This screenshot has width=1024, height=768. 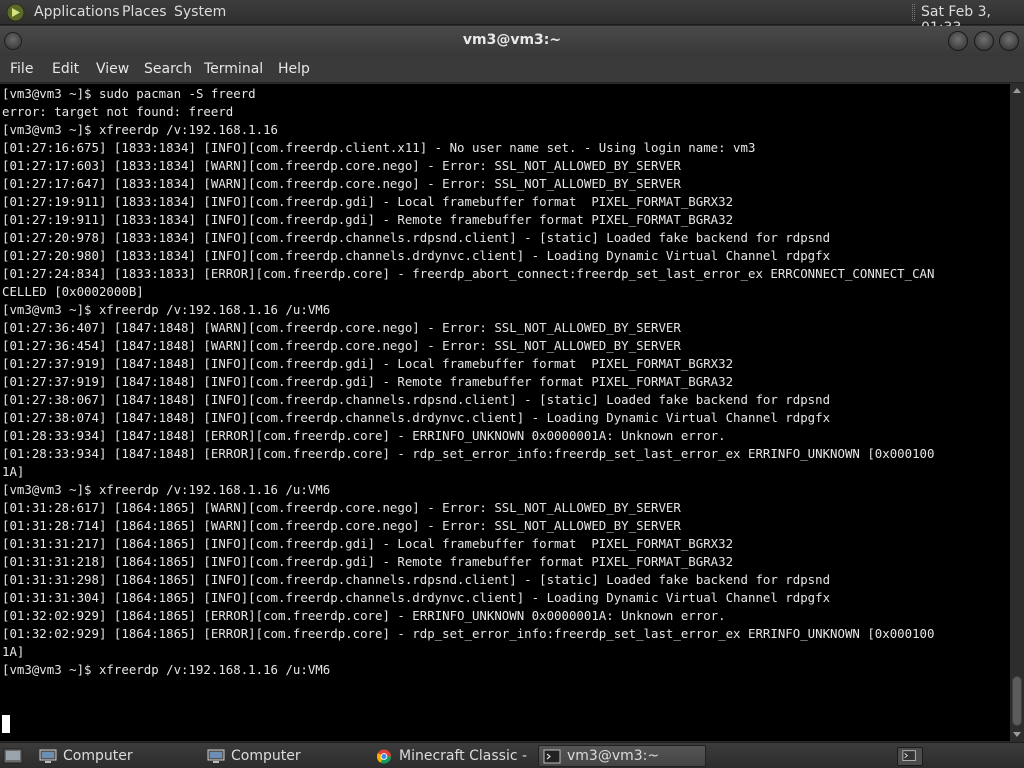 I want to click on chrome-icon, so click(x=384, y=756).